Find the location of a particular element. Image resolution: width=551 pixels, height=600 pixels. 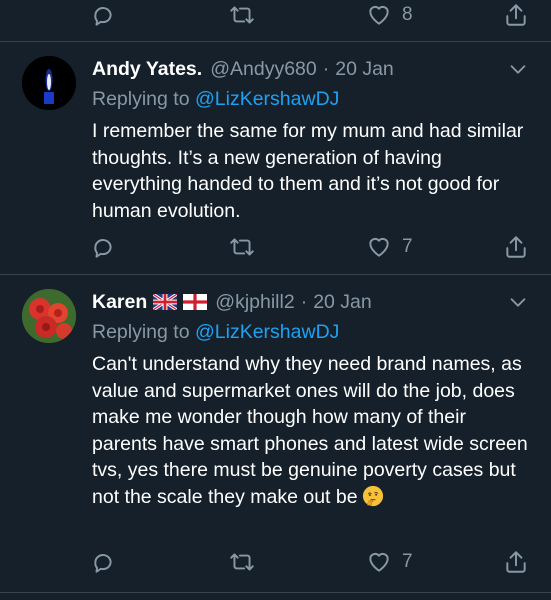

england-flag-icon is located at coordinates (195, 302).